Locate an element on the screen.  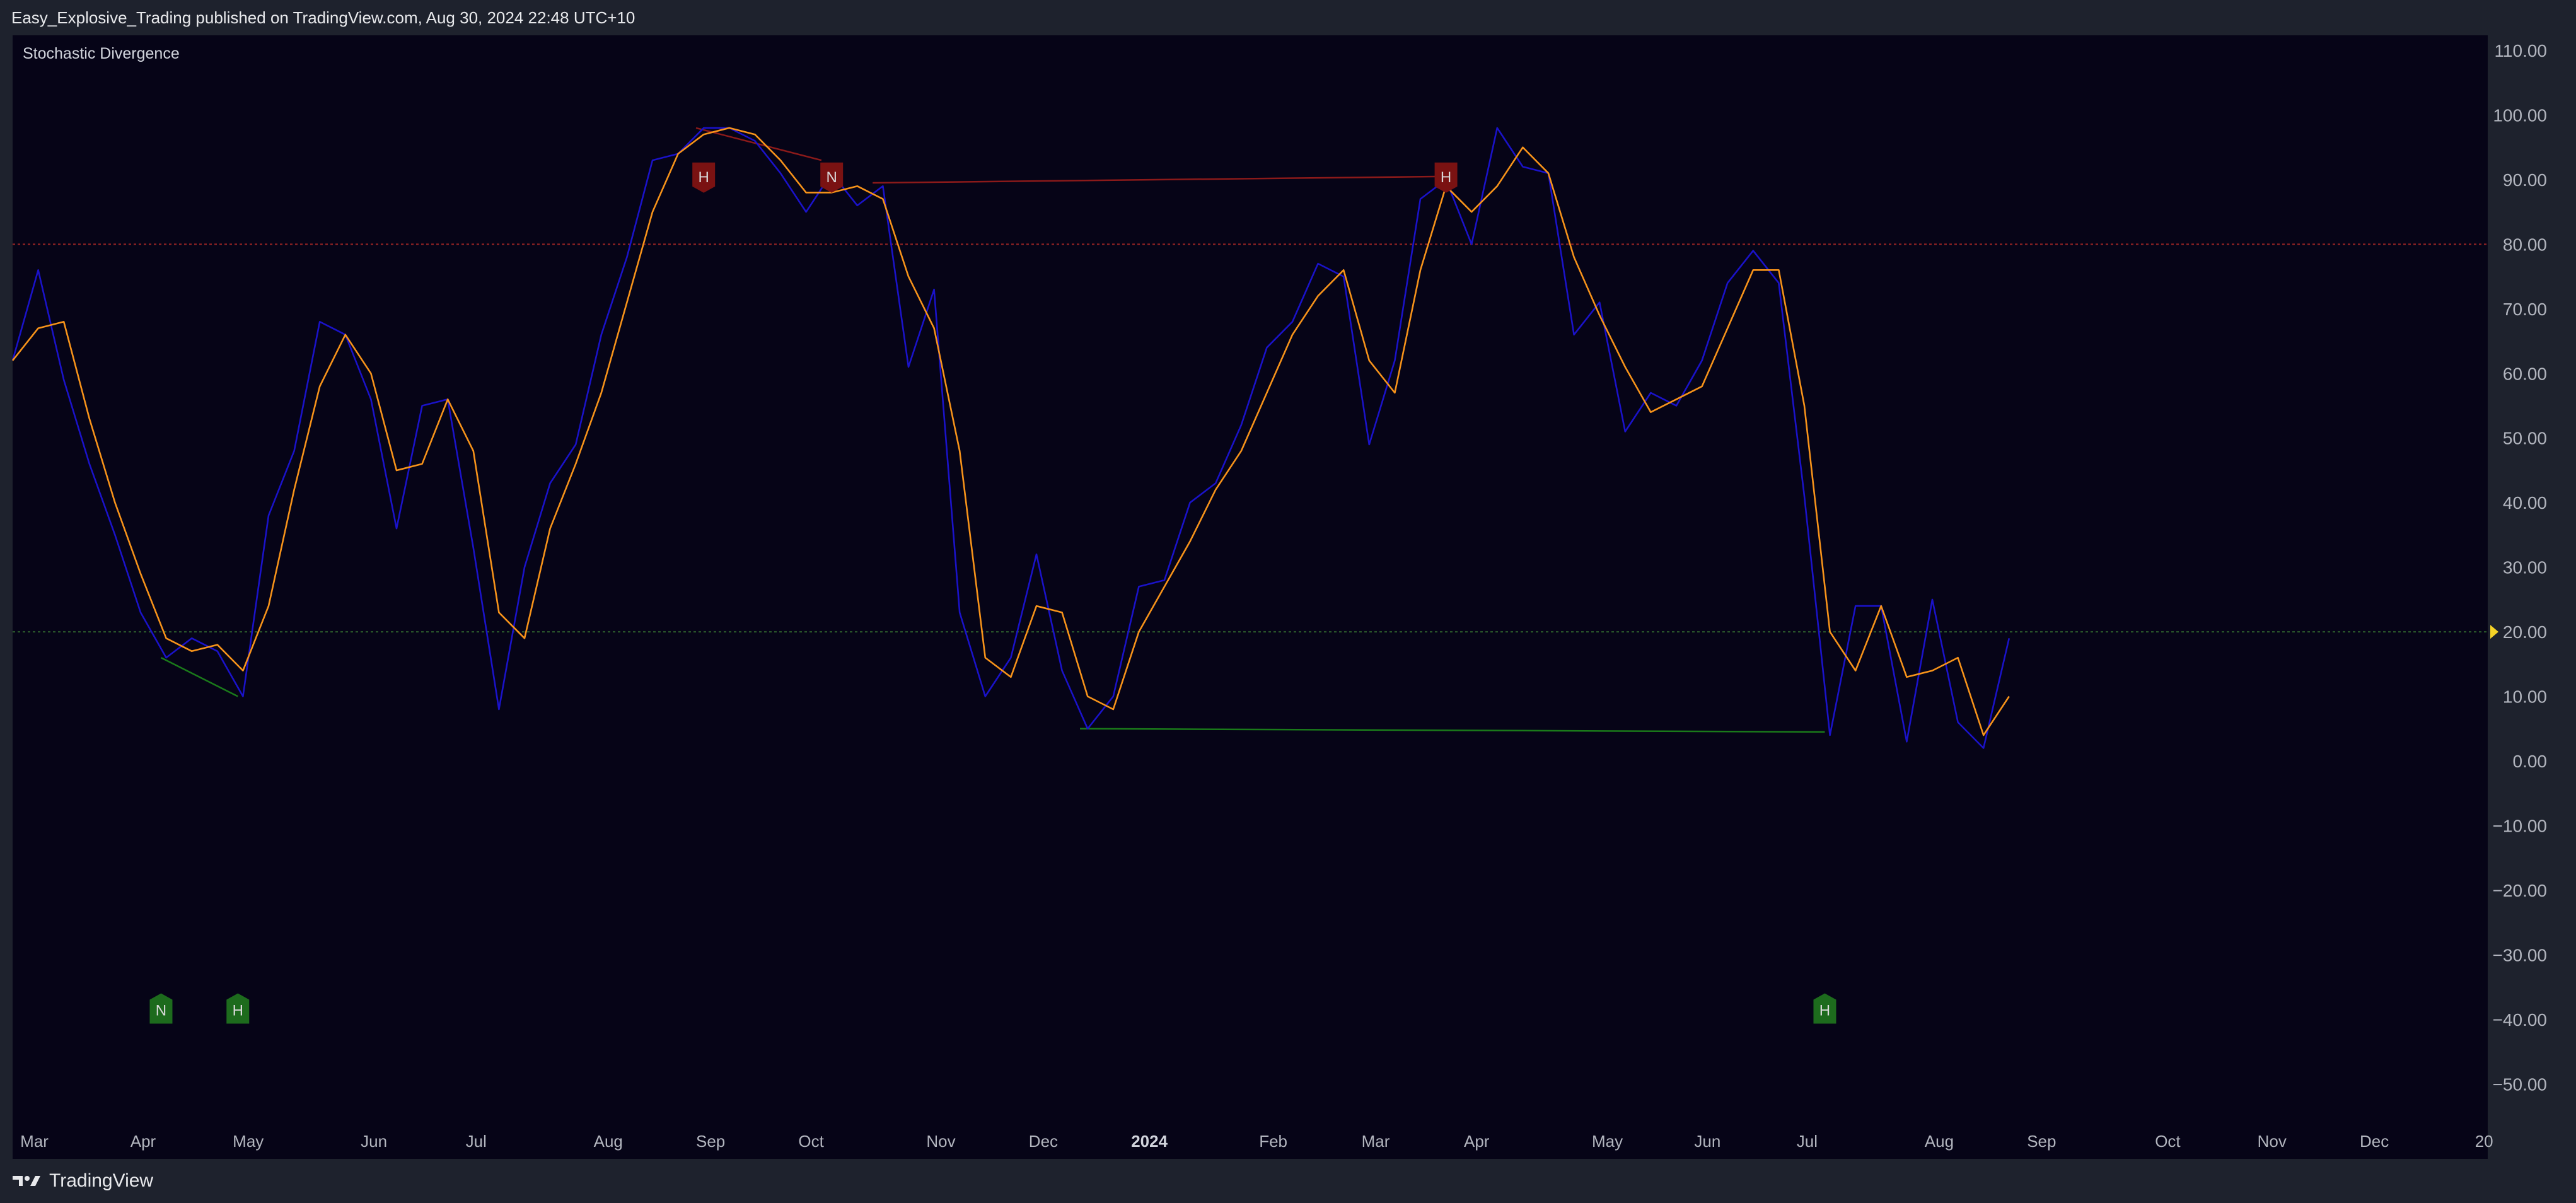
y-tick-label: −20.00 is located at coordinates (2520, 890).